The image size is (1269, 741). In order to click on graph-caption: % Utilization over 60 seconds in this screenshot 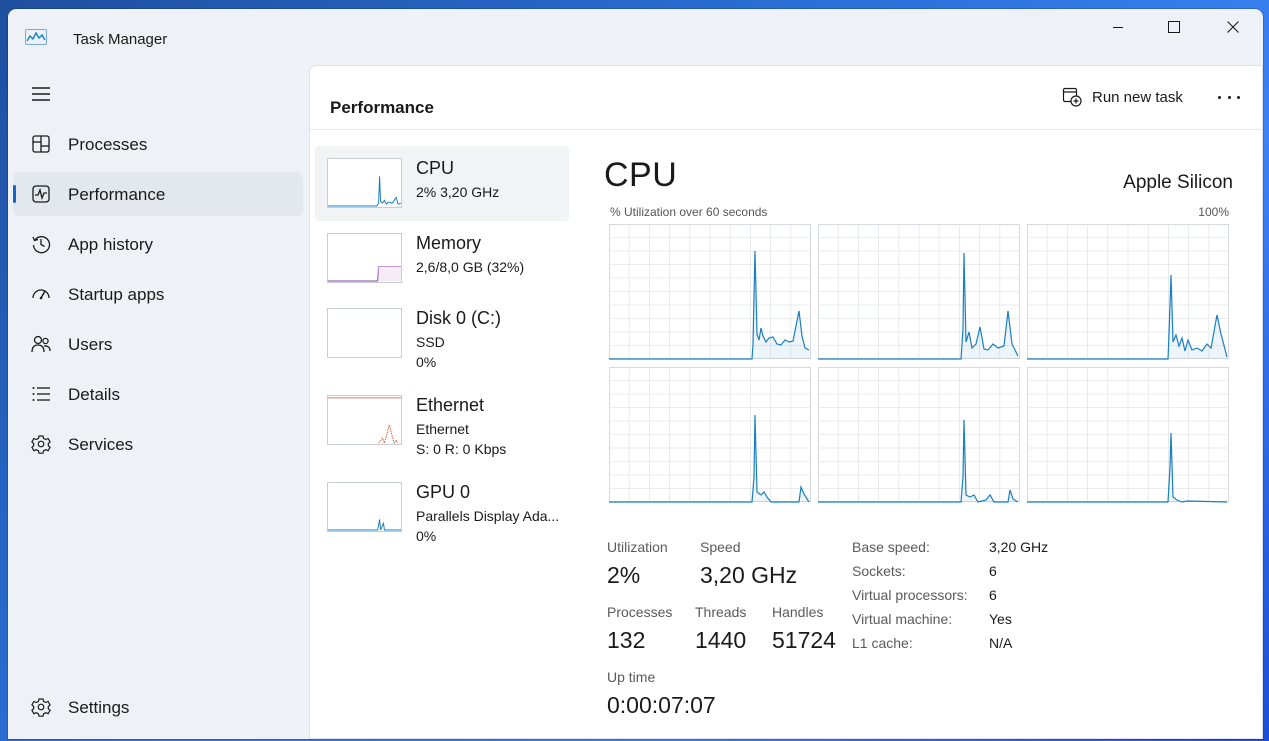, I will do `click(689, 212)`.